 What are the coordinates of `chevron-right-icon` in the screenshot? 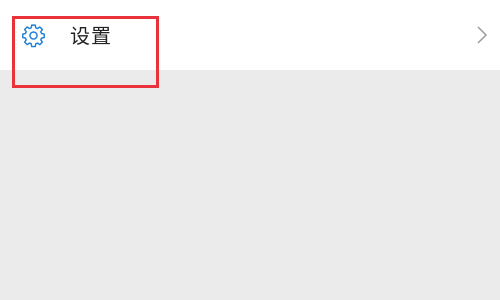 It's located at (482, 35).